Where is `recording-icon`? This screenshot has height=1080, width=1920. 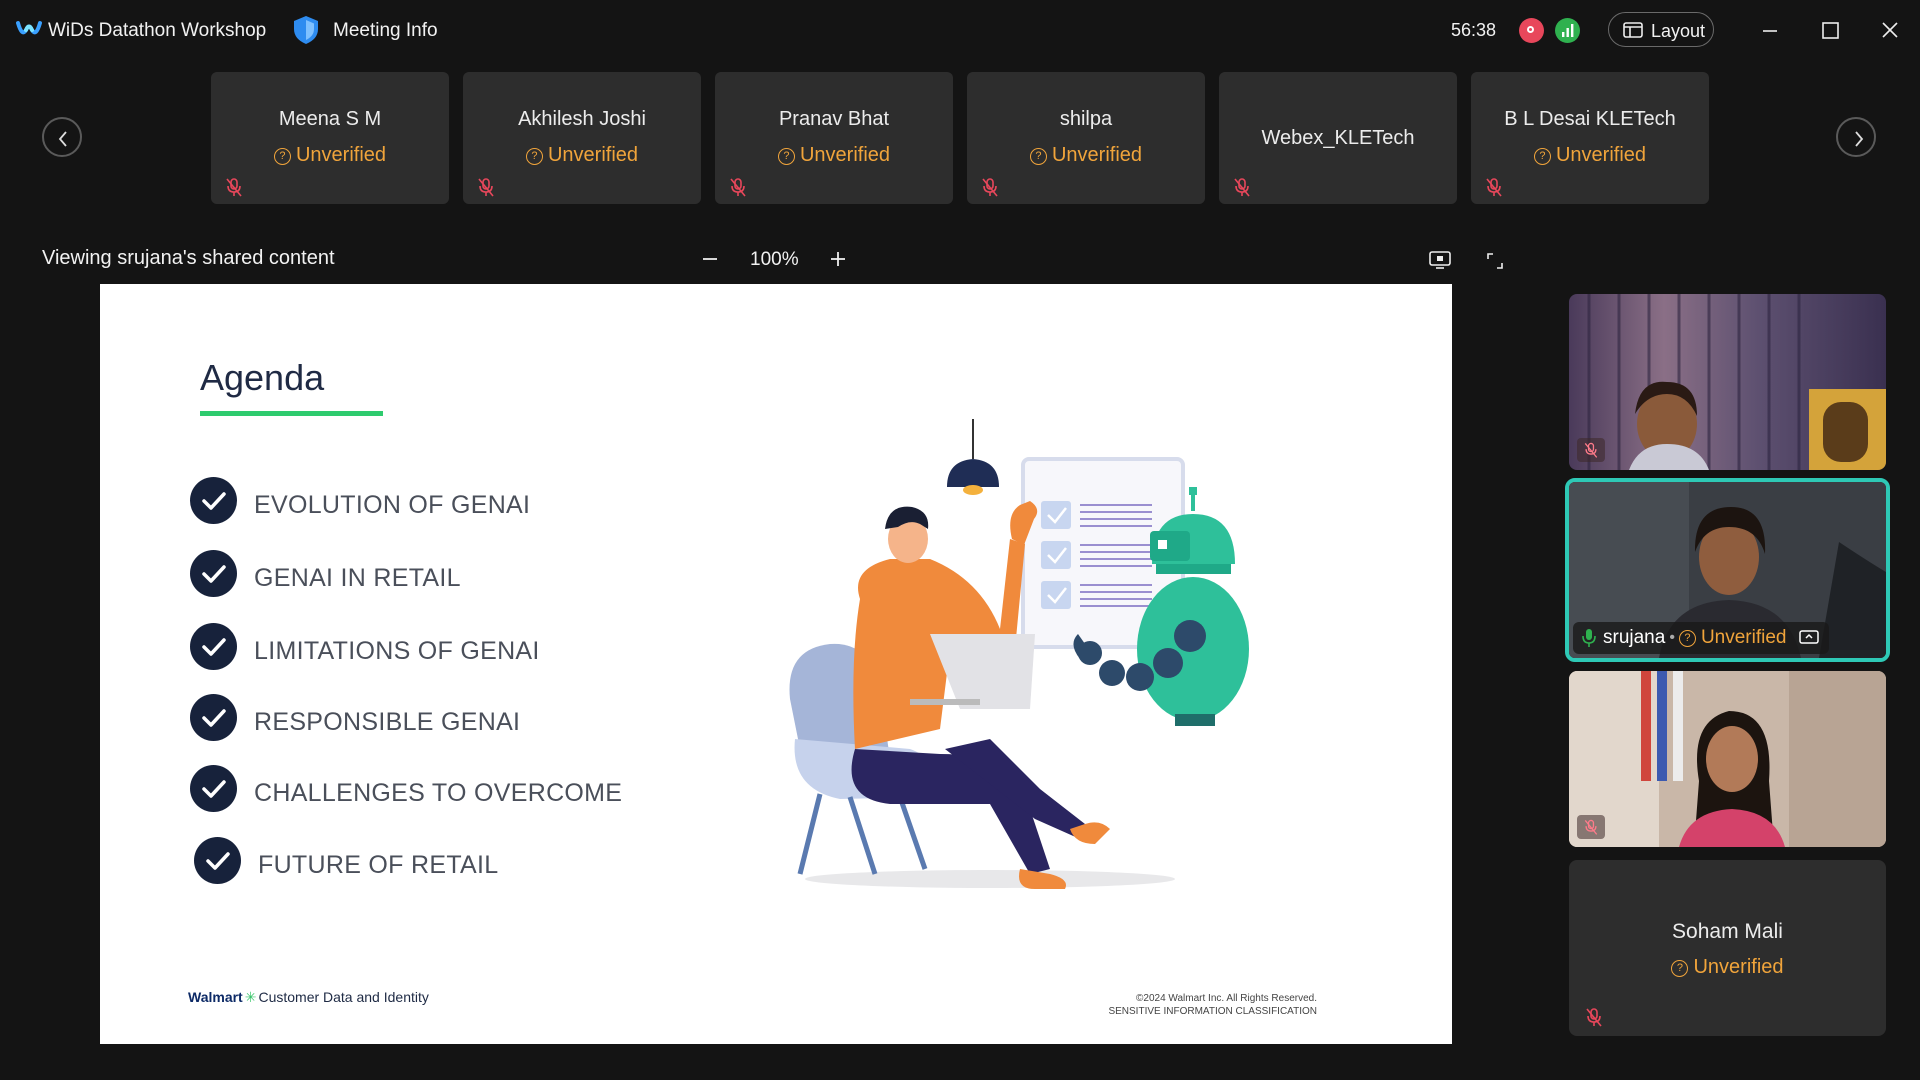
recording-icon is located at coordinates (1531, 30).